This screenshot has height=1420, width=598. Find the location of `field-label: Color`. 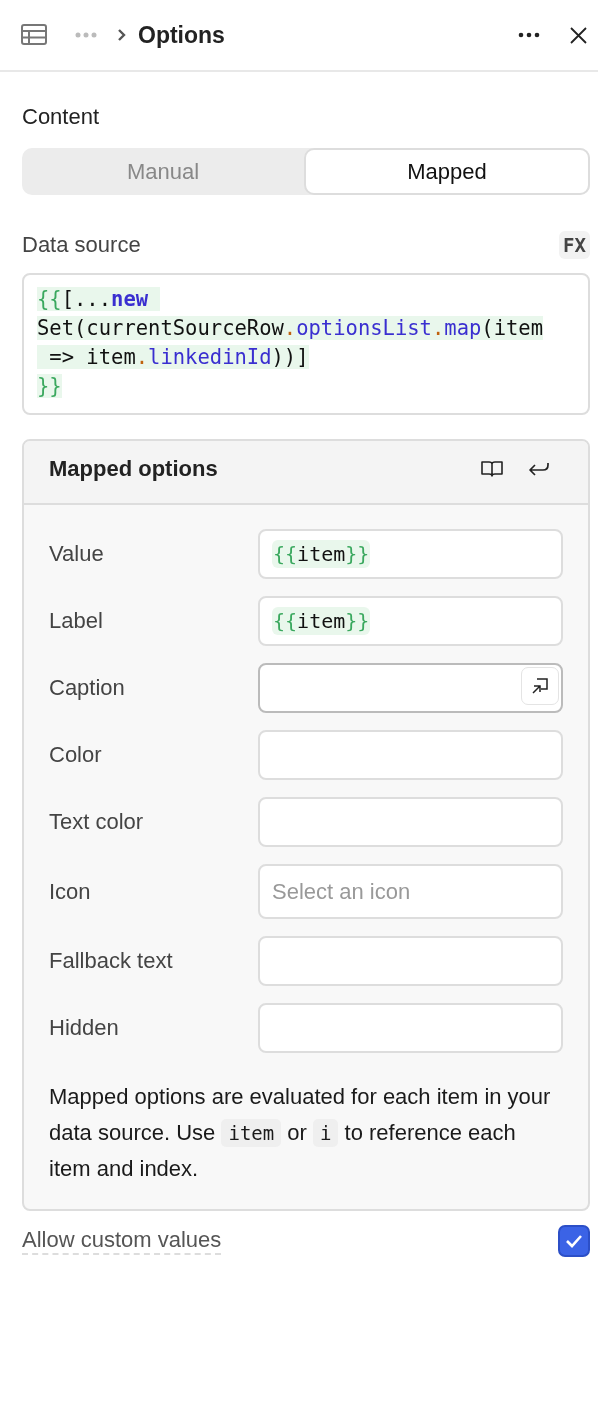

field-label: Color is located at coordinates (76, 755).